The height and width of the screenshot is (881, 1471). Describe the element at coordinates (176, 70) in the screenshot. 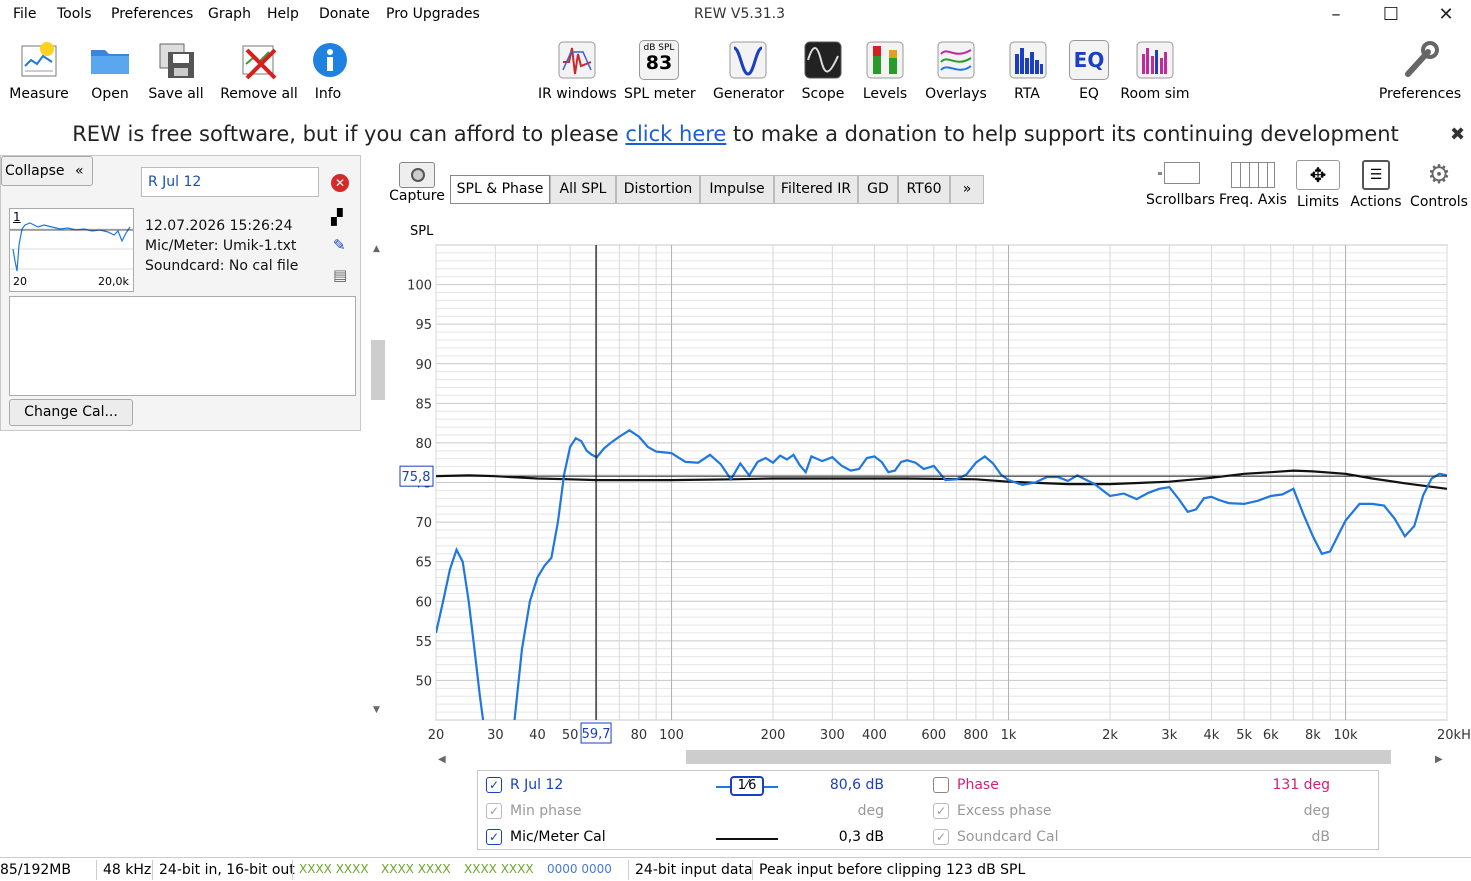

I see `save-all-button: Save all` at that location.